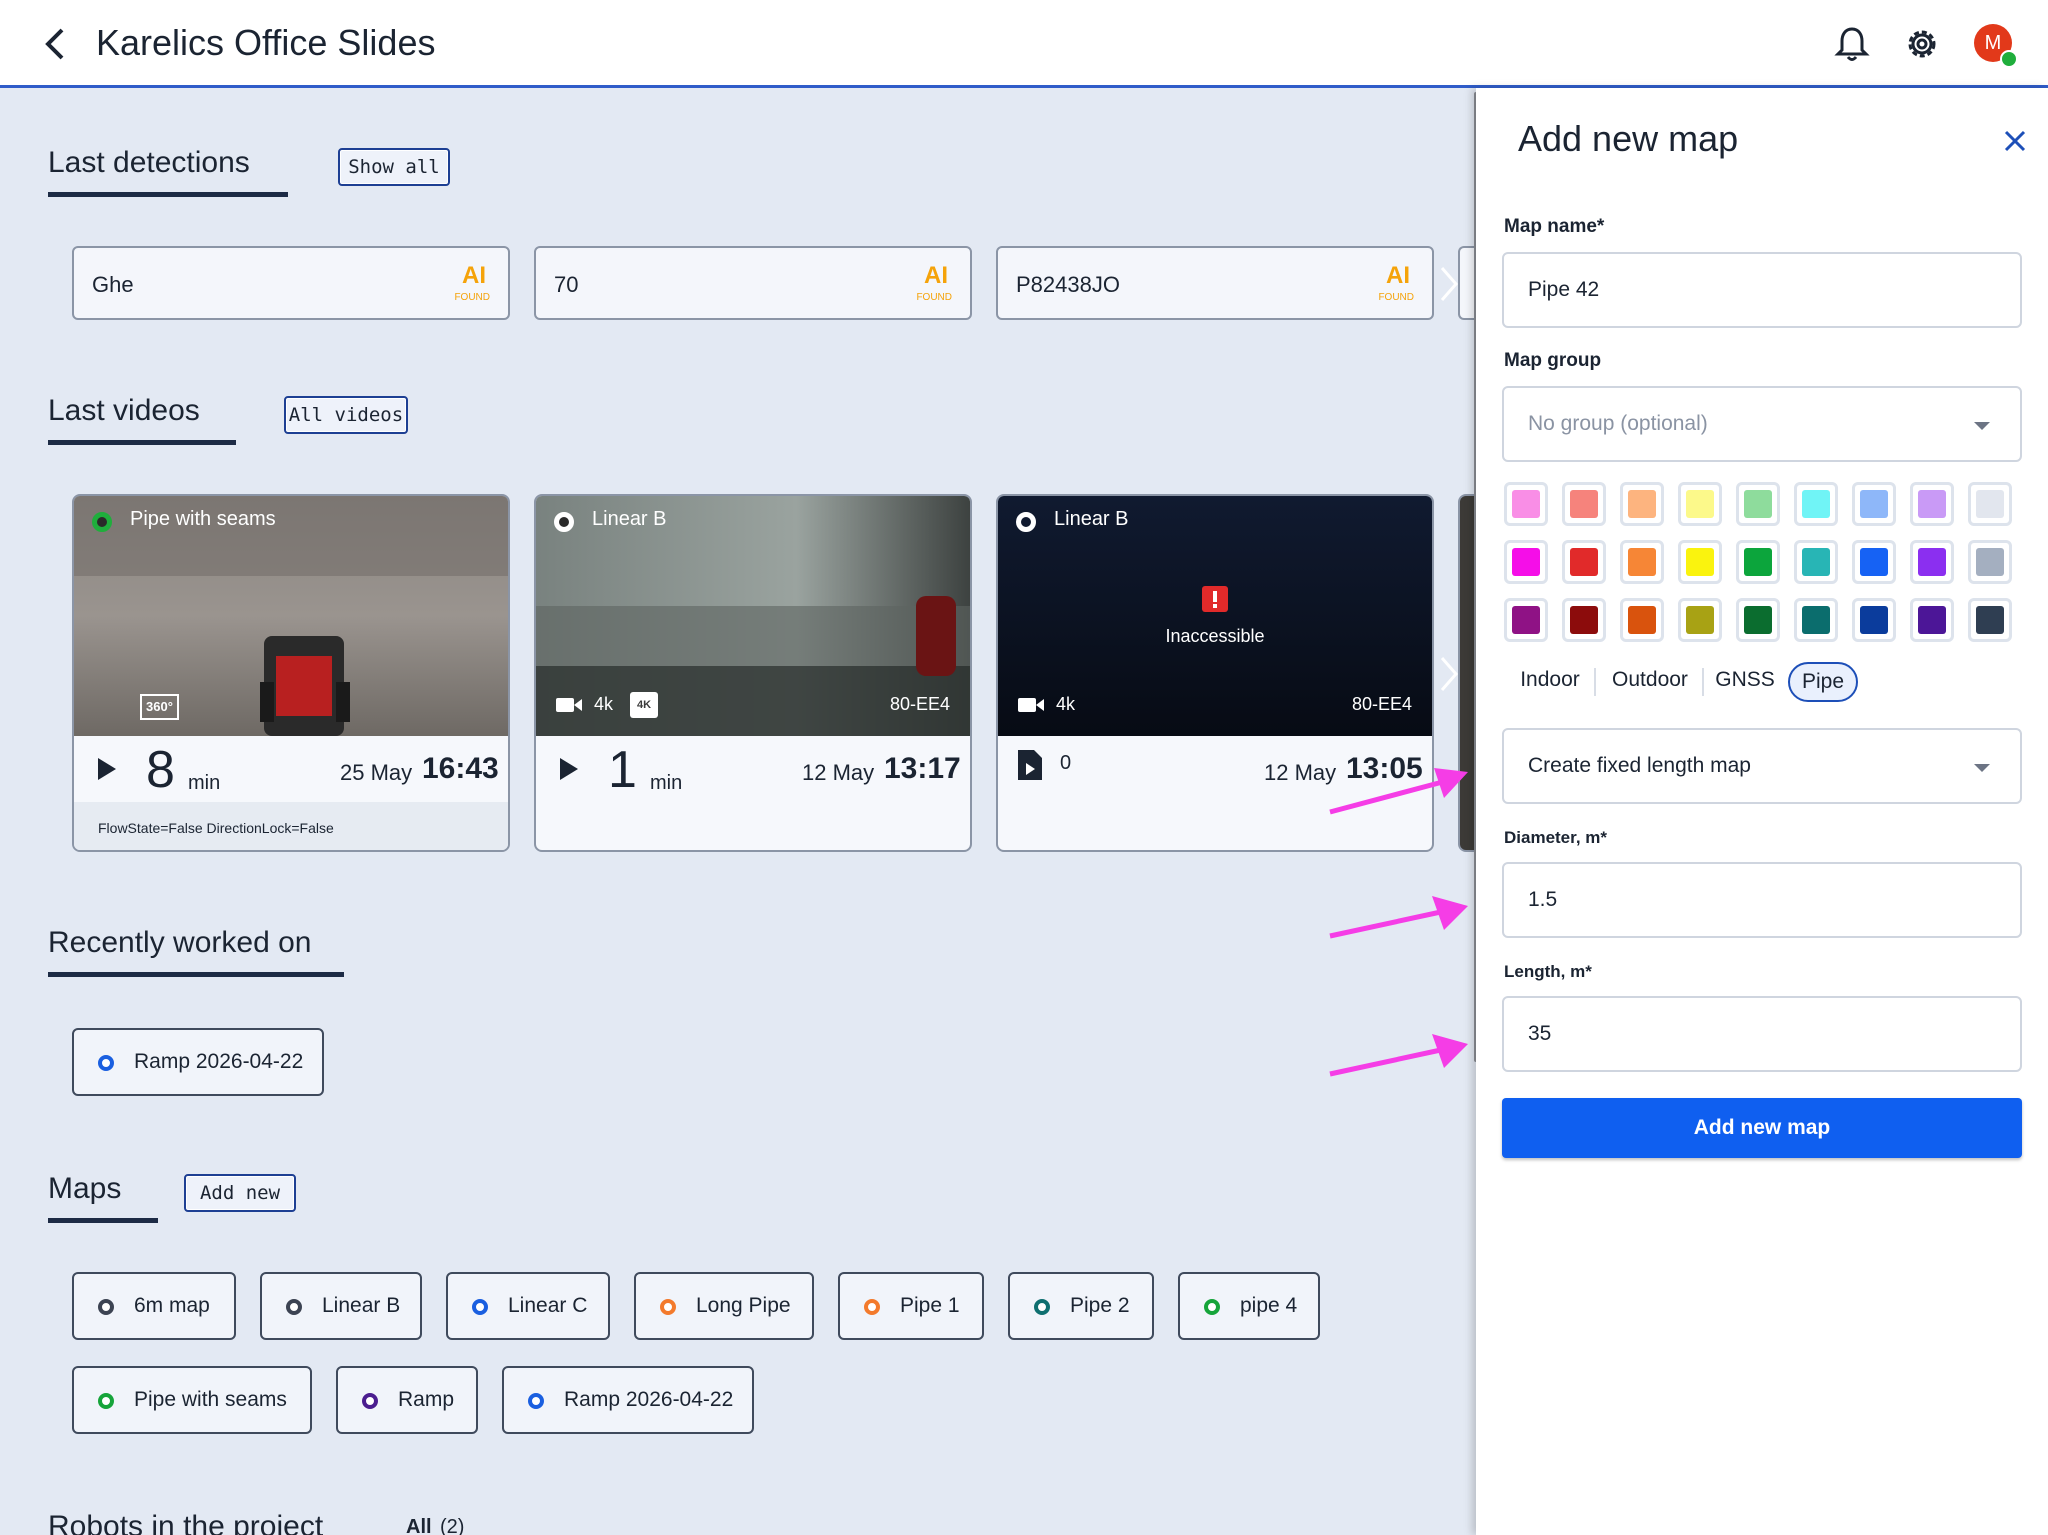  I want to click on detection-card: P82438JO AI FOUND, so click(1215, 283).